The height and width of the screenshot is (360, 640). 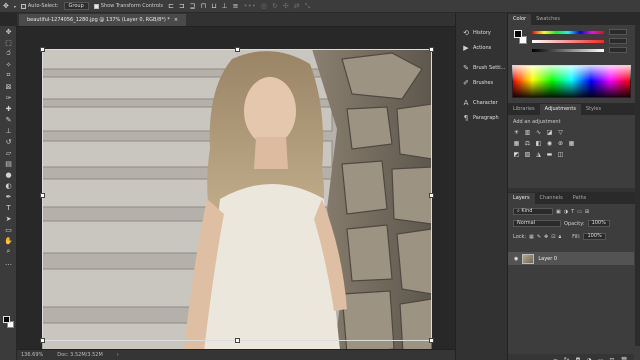 What do you see at coordinates (572, 212) in the screenshot?
I see `filter-type-icon: T` at bounding box center [572, 212].